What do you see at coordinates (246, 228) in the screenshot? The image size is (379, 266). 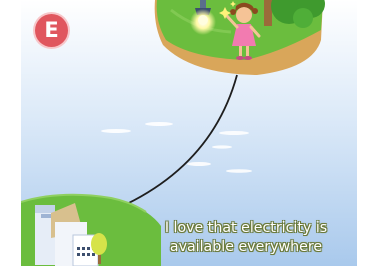 I see `caption-line-1: I love that electricity is` at bounding box center [246, 228].